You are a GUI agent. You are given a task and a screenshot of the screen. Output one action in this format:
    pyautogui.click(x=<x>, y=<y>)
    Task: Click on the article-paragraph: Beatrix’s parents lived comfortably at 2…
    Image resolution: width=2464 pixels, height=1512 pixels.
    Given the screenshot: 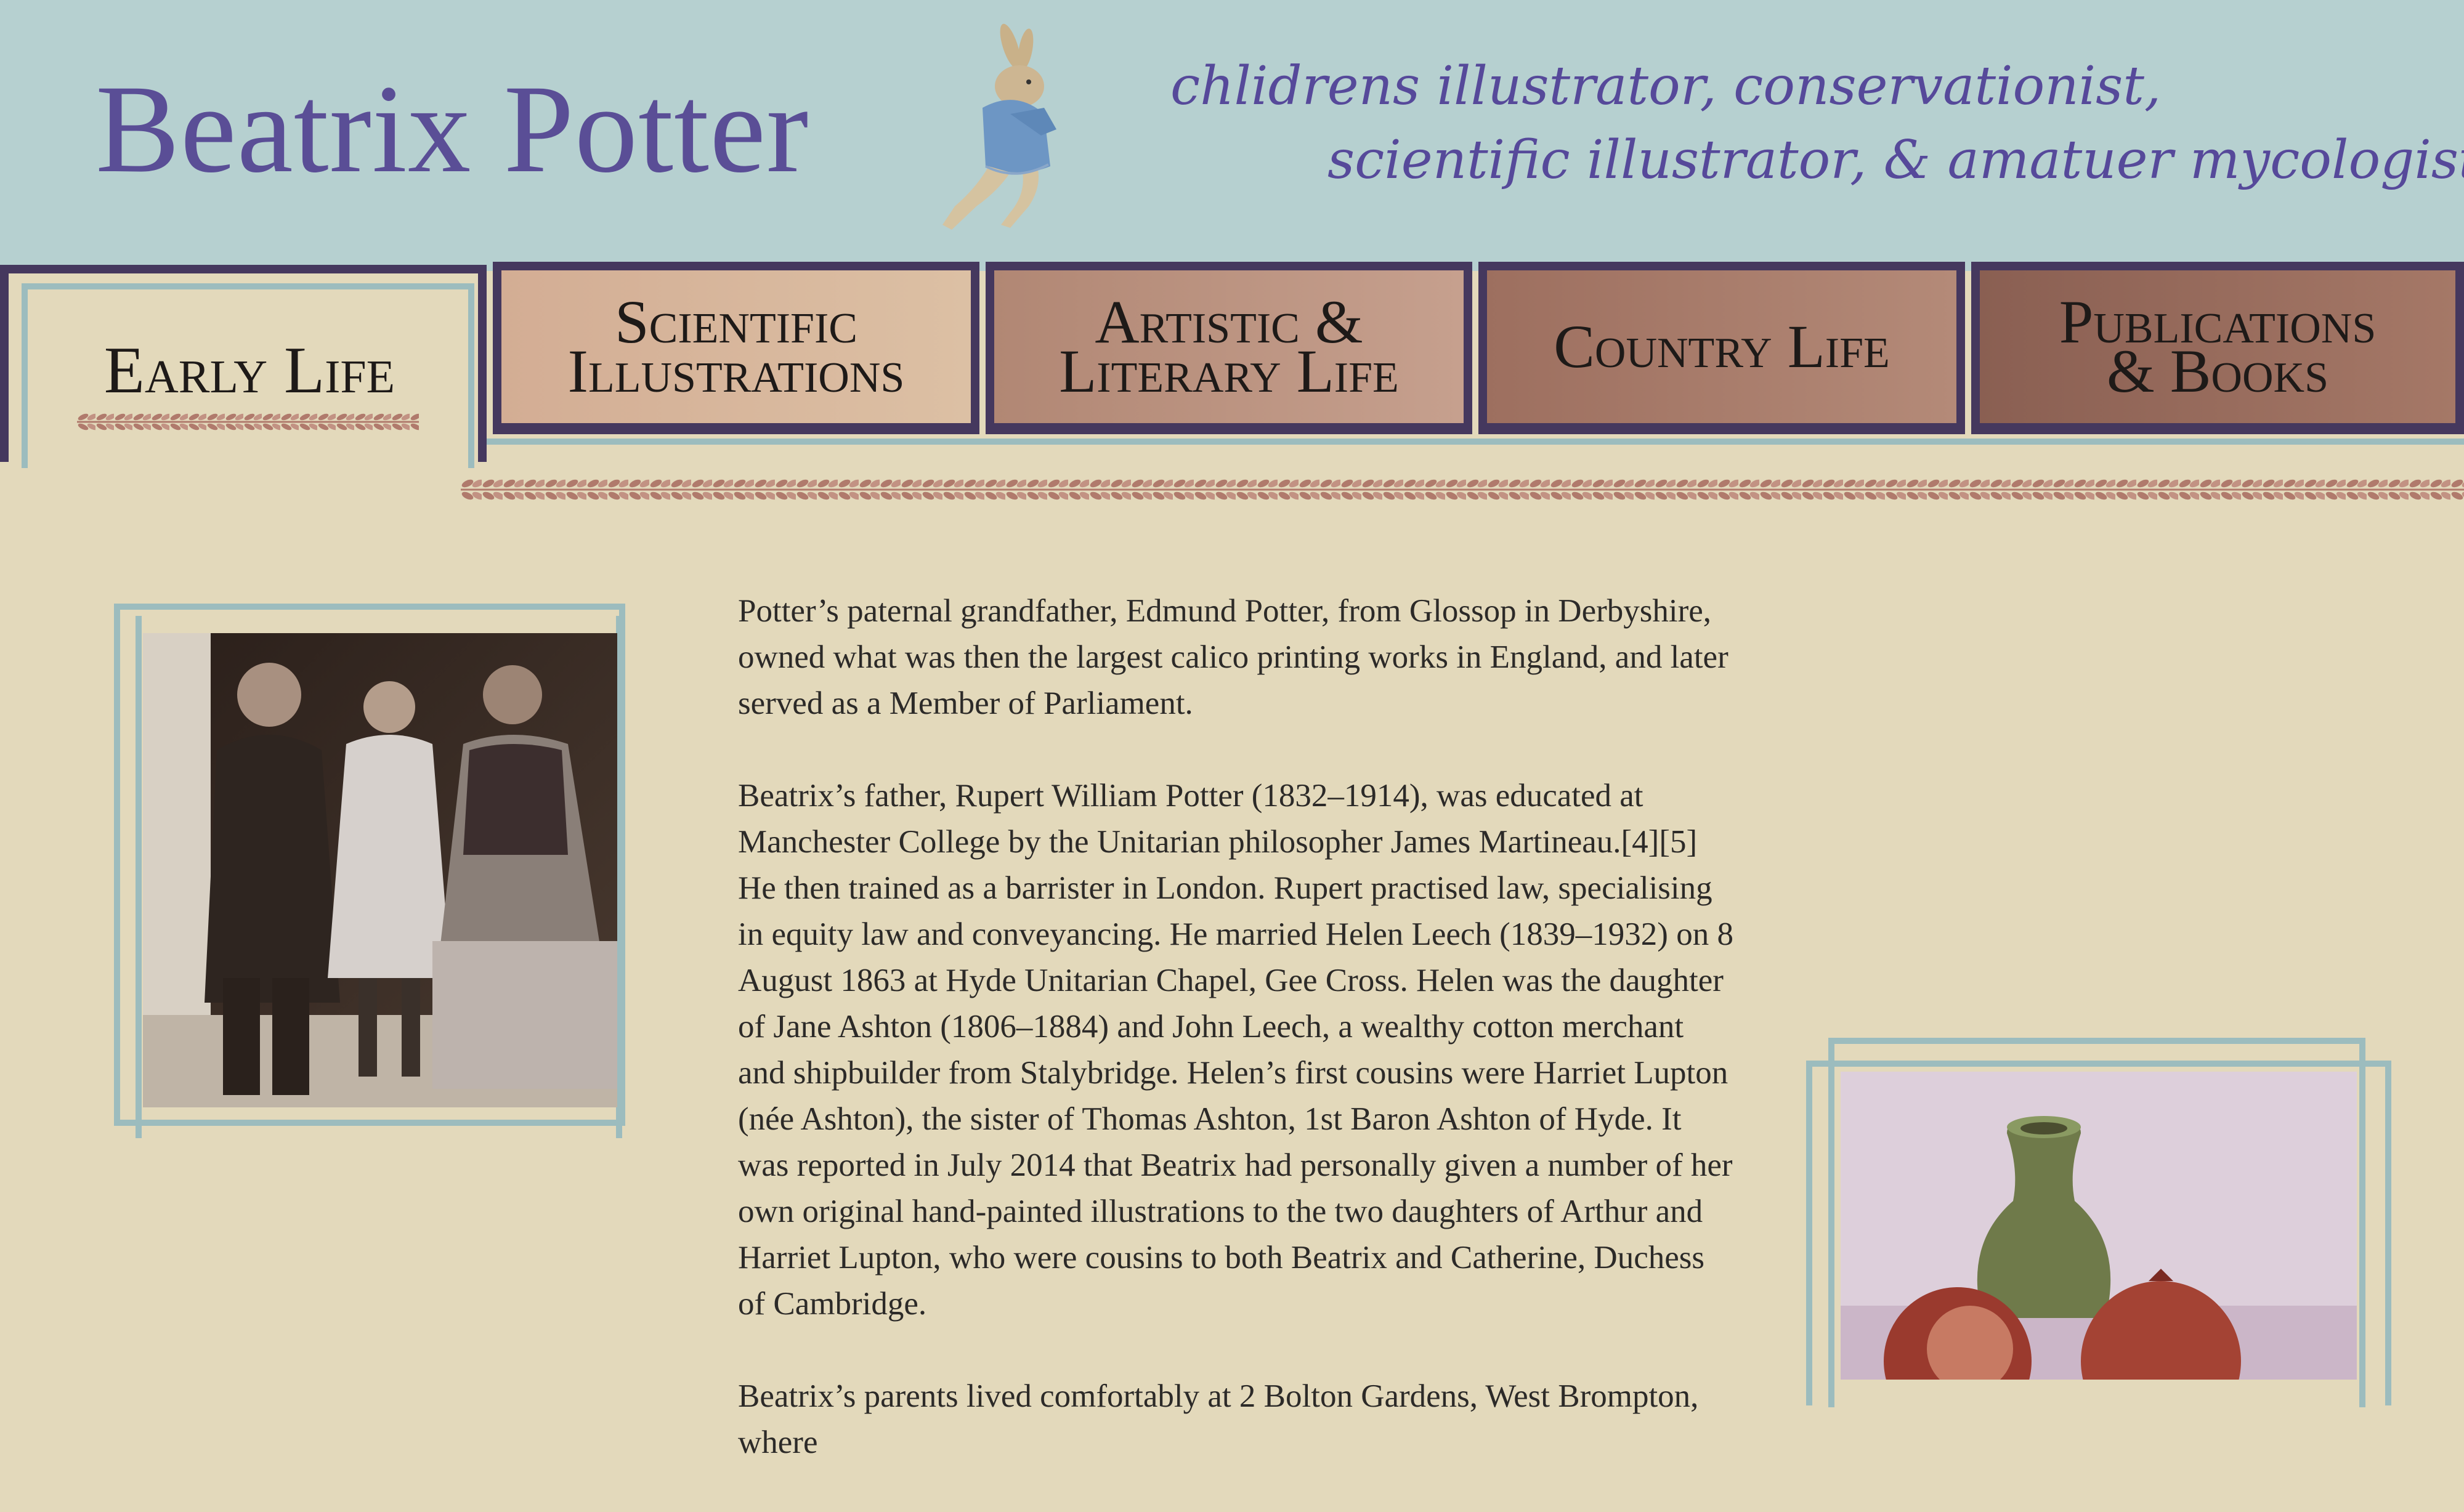 What is the action you would take?
    pyautogui.click(x=1218, y=1419)
    